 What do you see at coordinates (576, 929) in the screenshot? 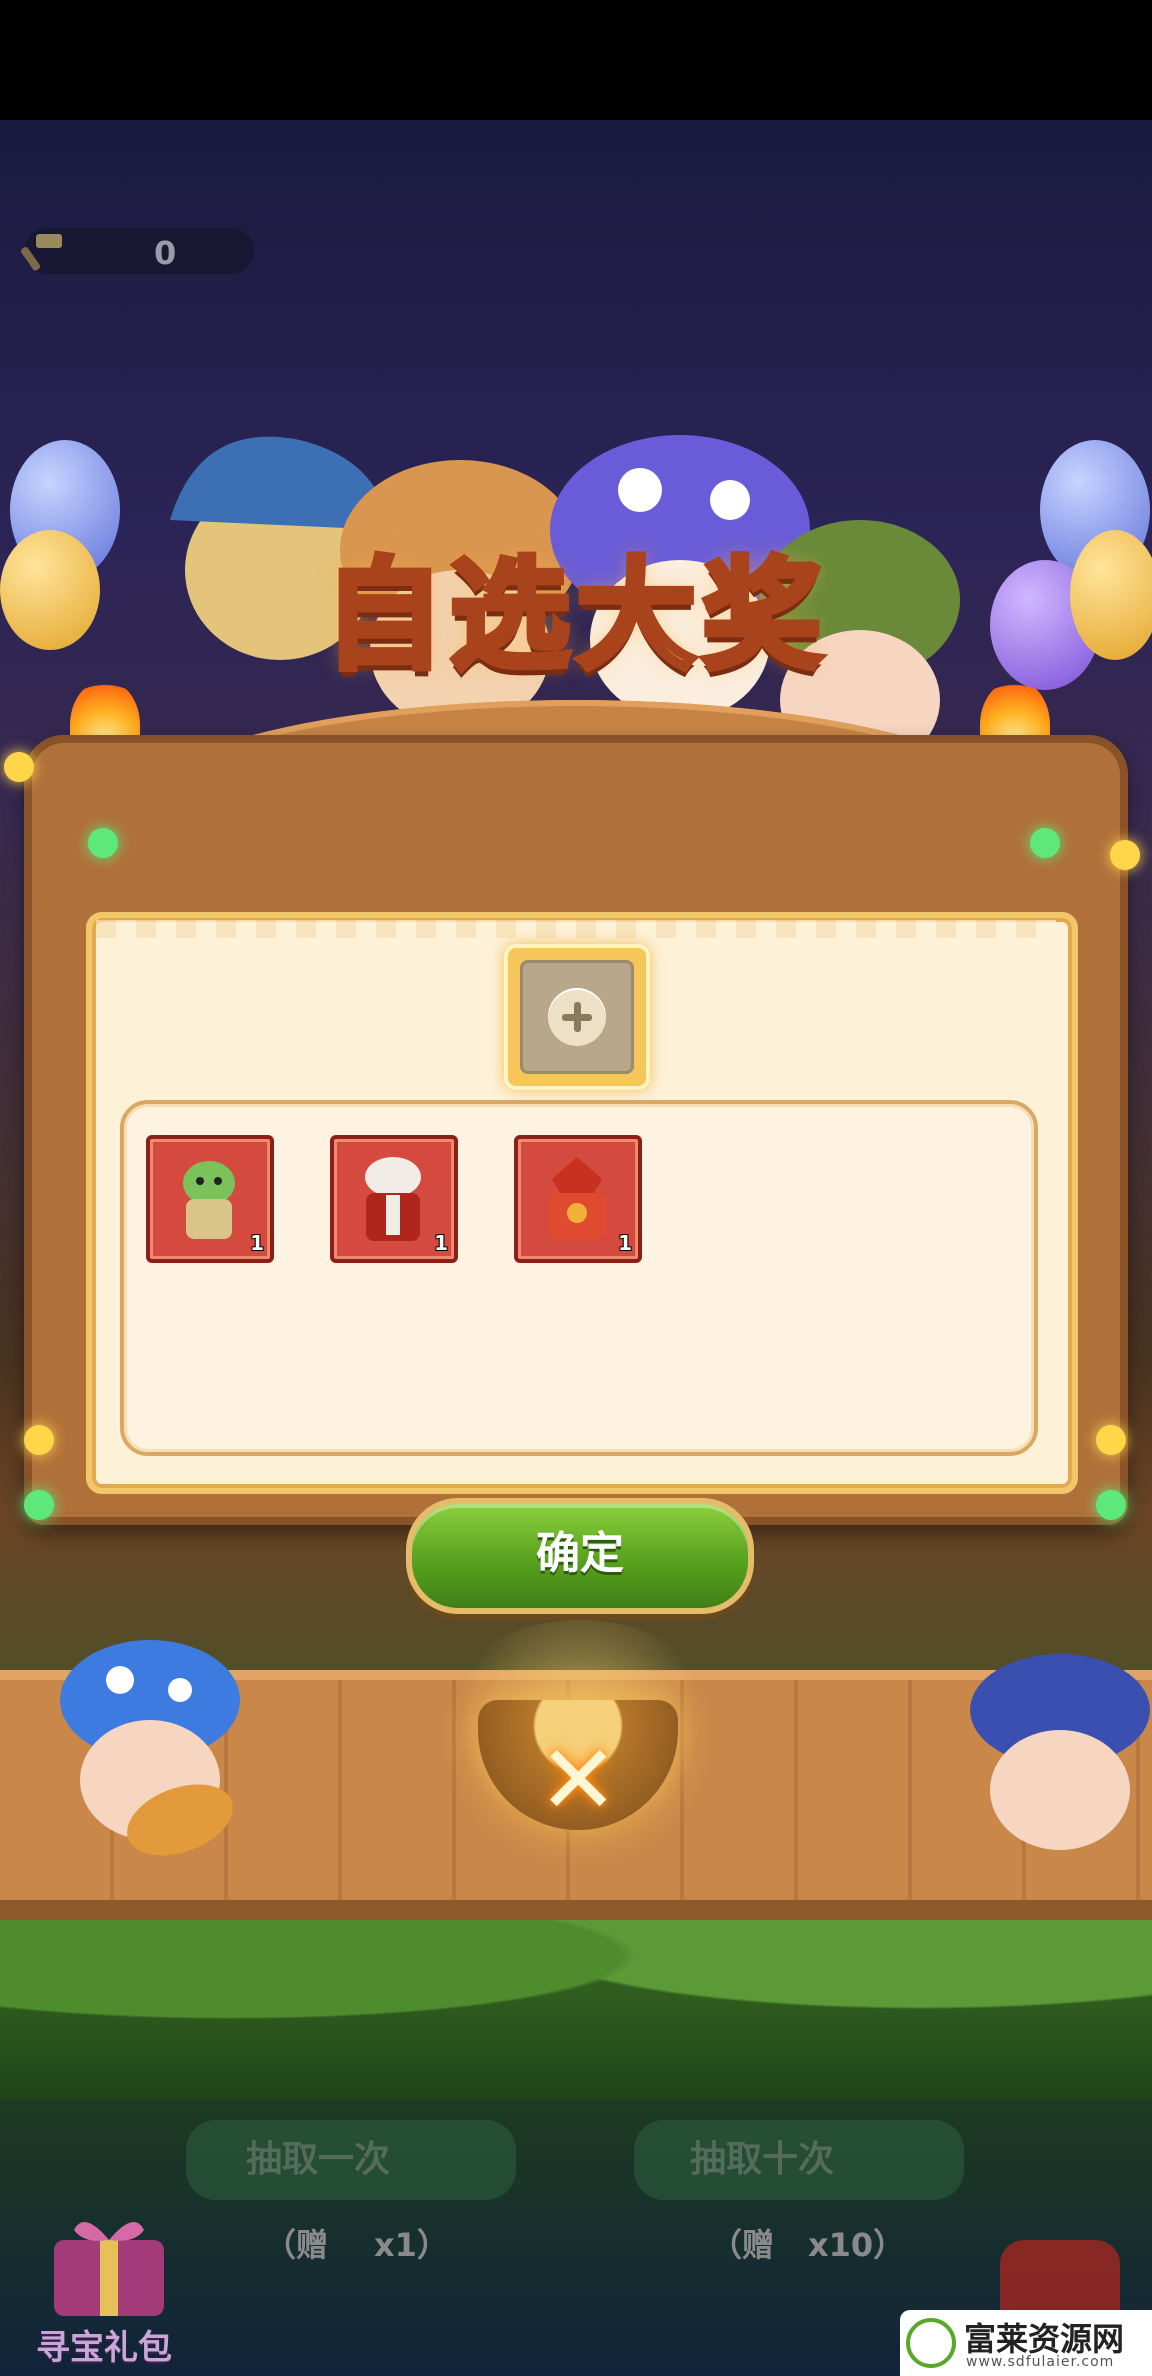
I see `panel-zigzag-border` at bounding box center [576, 929].